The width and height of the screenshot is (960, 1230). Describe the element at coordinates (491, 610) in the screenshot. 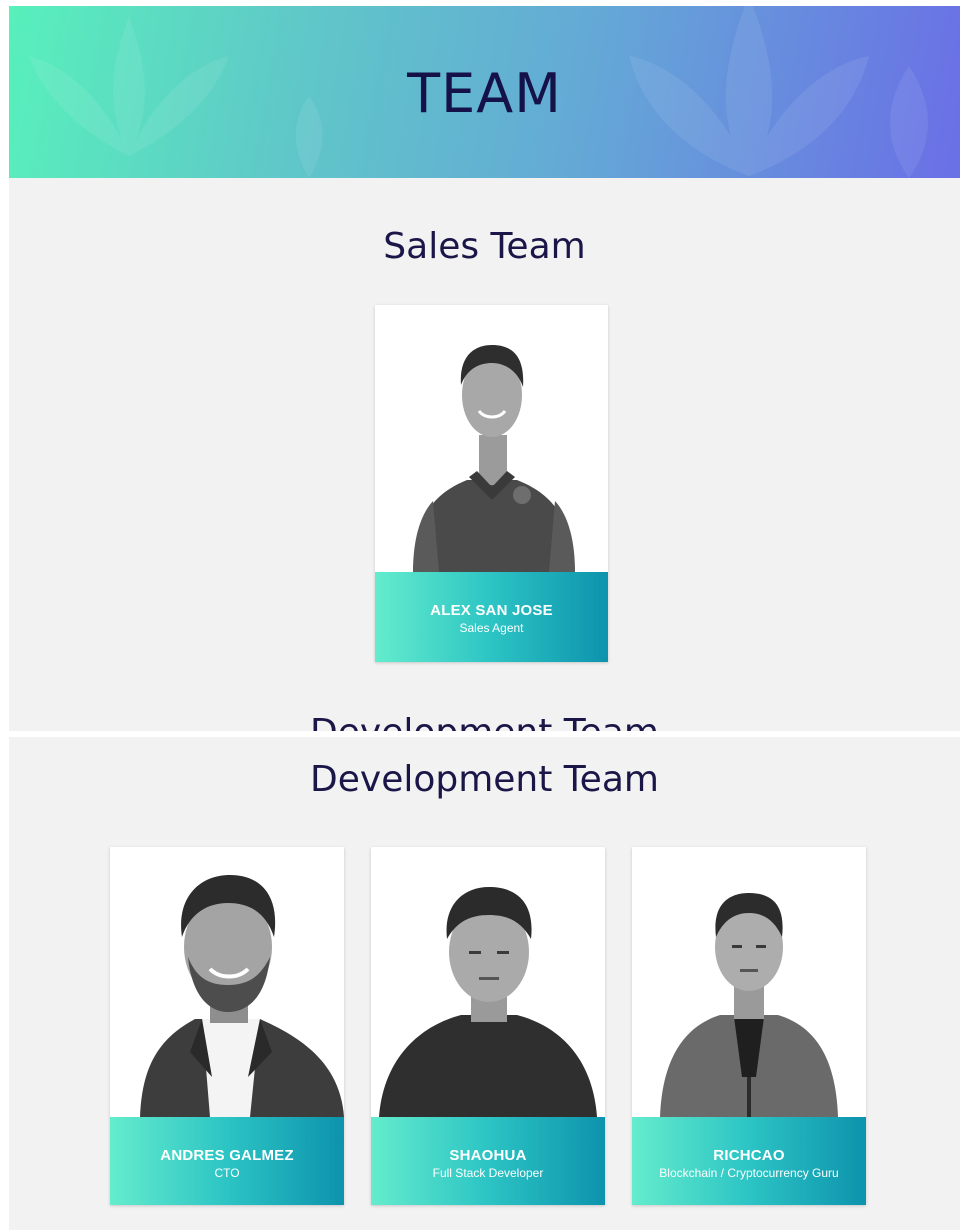

I see `member-name: ALEX SAN JOSE` at that location.